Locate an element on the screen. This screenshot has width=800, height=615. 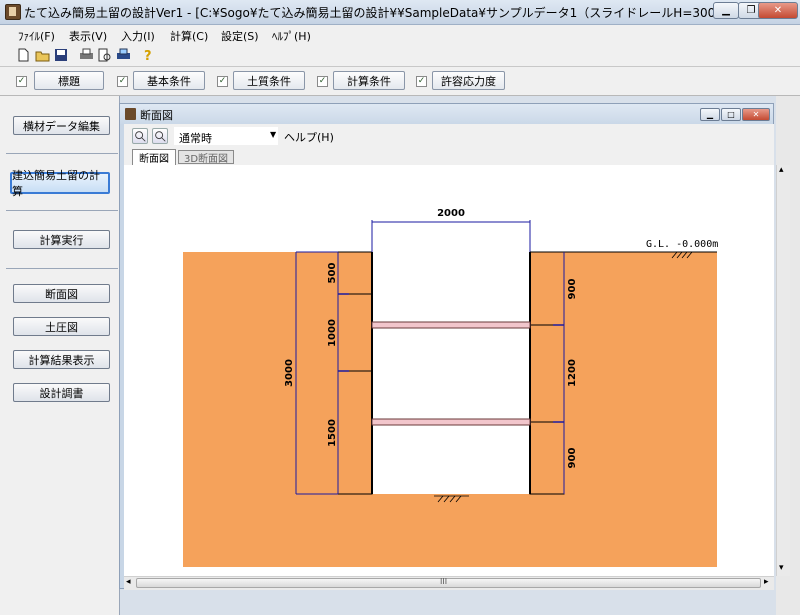
total-depth-label: 3000 is located at coordinates (289, 373).